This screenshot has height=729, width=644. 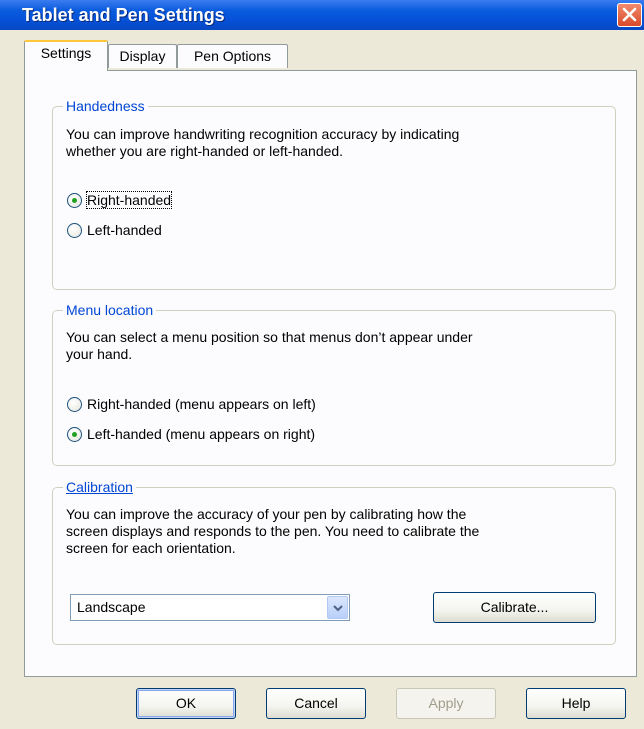 I want to click on tab-display-label: Display, so click(x=142, y=56).